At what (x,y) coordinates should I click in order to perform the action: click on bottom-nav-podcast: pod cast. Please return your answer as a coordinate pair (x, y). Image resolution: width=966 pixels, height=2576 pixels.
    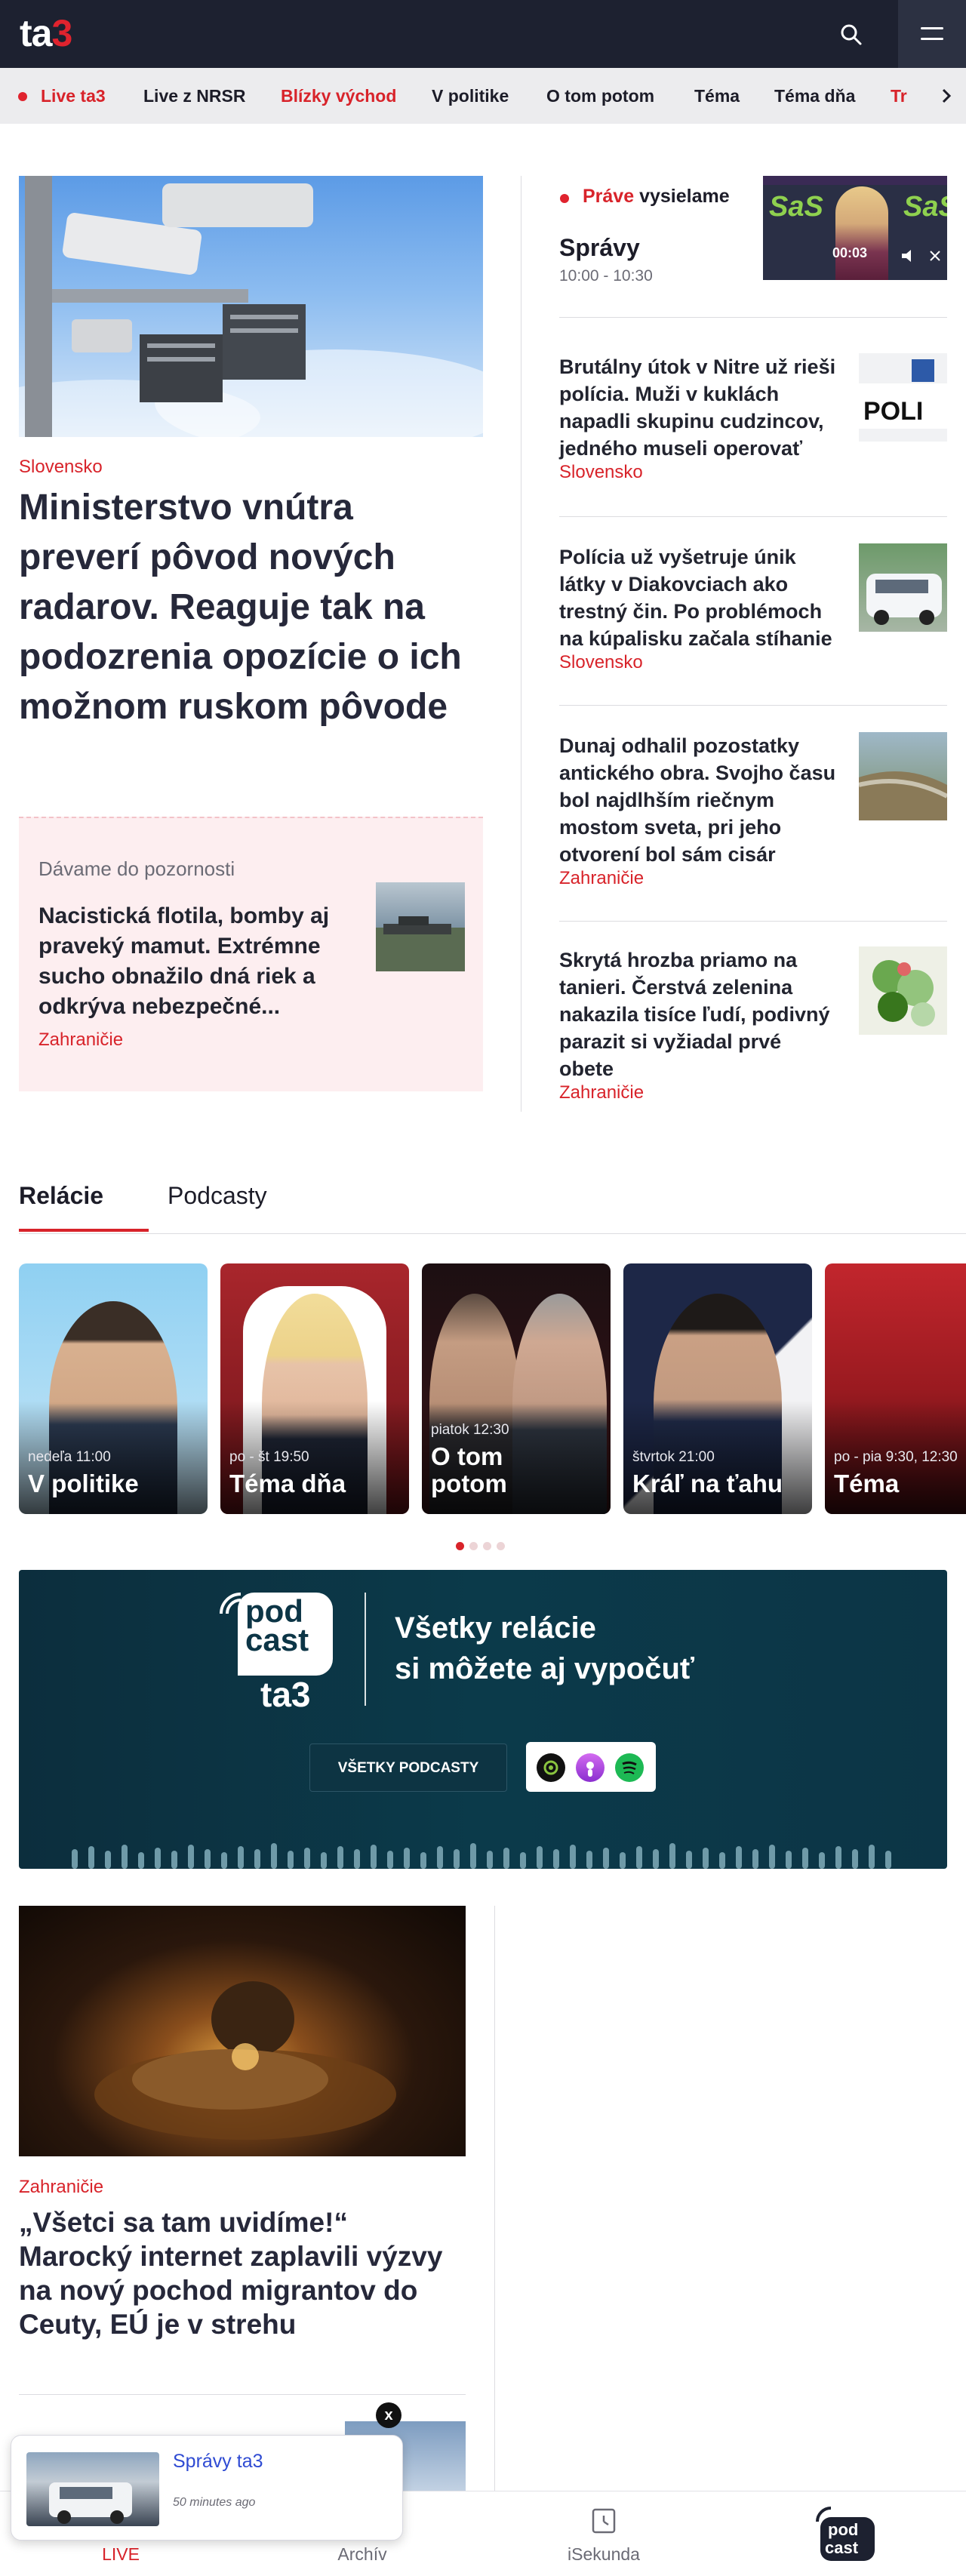
    Looking at the image, I should click on (845, 2533).